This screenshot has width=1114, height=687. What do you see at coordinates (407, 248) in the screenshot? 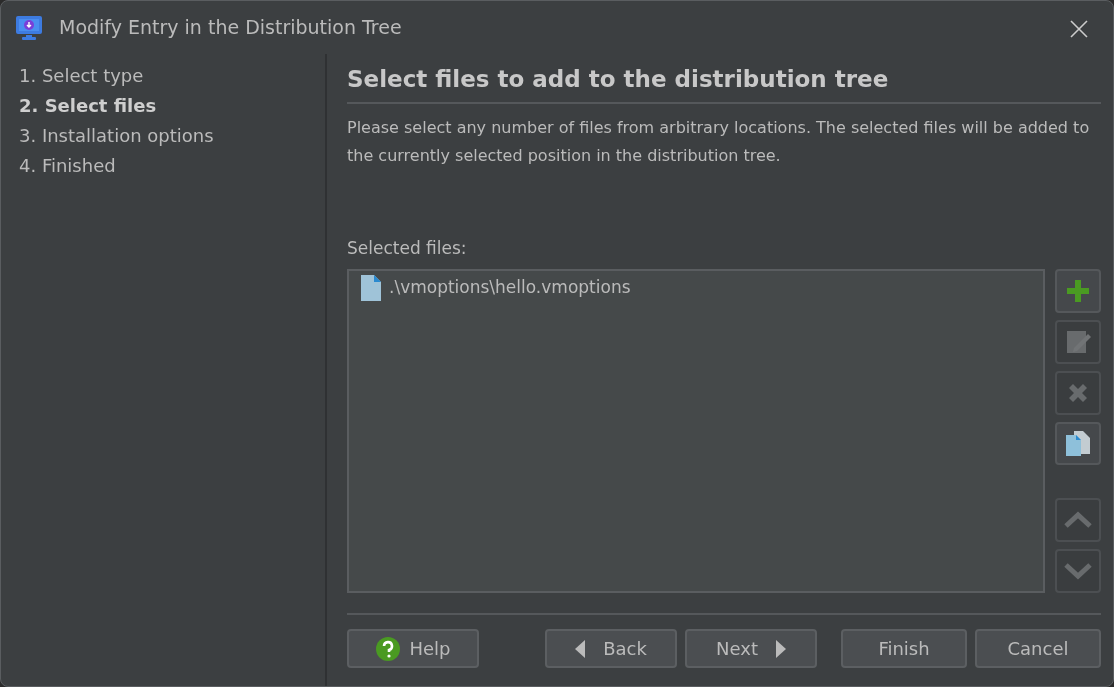
I see `list-label: Selected files:` at bounding box center [407, 248].